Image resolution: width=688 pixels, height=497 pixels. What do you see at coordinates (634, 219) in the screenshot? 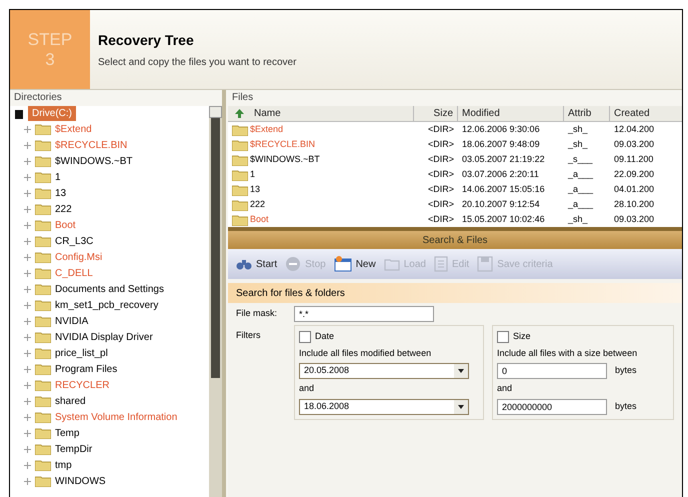
I see `table-cell-text: 09.03.200` at bounding box center [634, 219].